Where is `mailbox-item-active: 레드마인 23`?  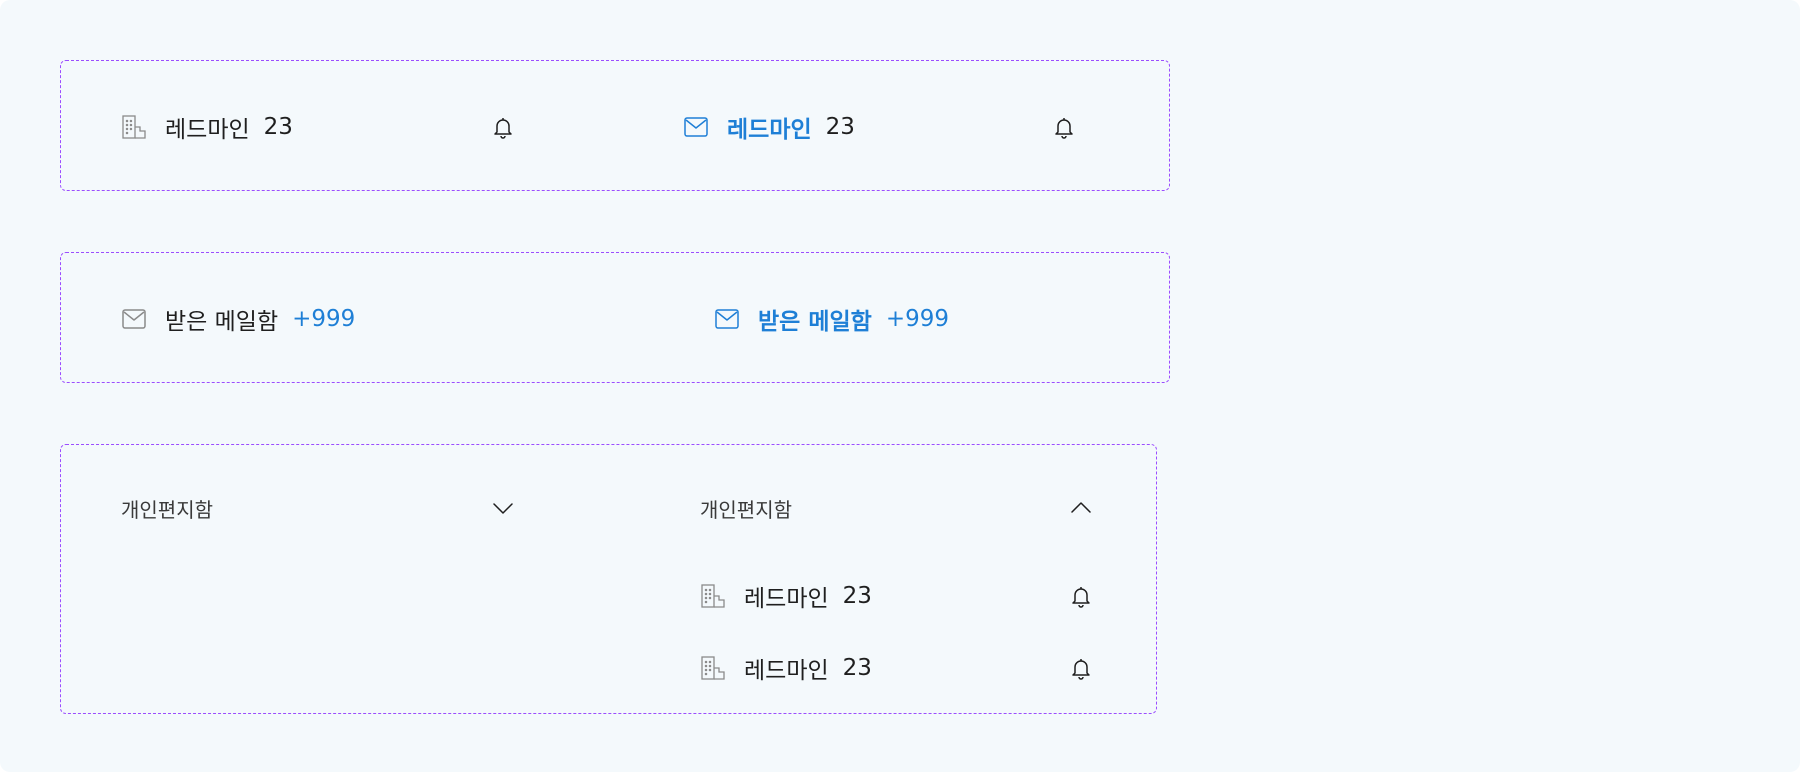 mailbox-item-active: 레드마인 23 is located at coordinates (884, 127).